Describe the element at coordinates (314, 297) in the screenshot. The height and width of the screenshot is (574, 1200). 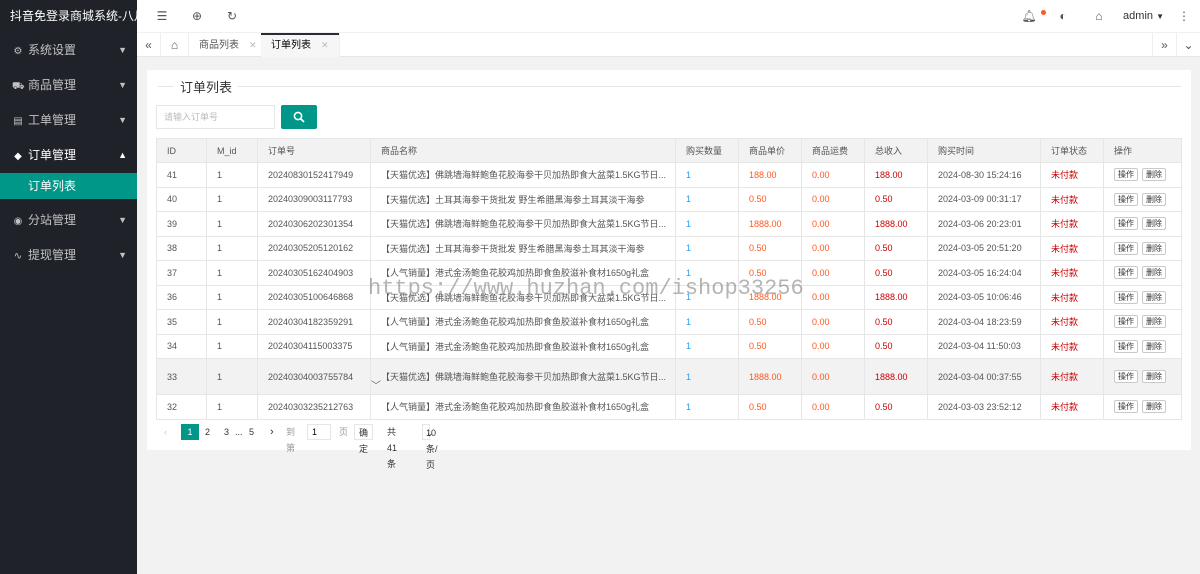
I see `cell-order-no: 20240305100646868` at that location.